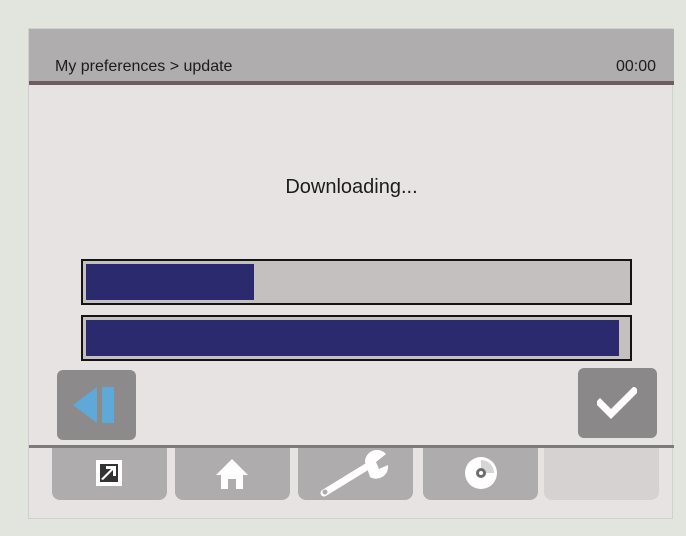  Describe the element at coordinates (352, 338) in the screenshot. I see `total-progress-fill` at that location.